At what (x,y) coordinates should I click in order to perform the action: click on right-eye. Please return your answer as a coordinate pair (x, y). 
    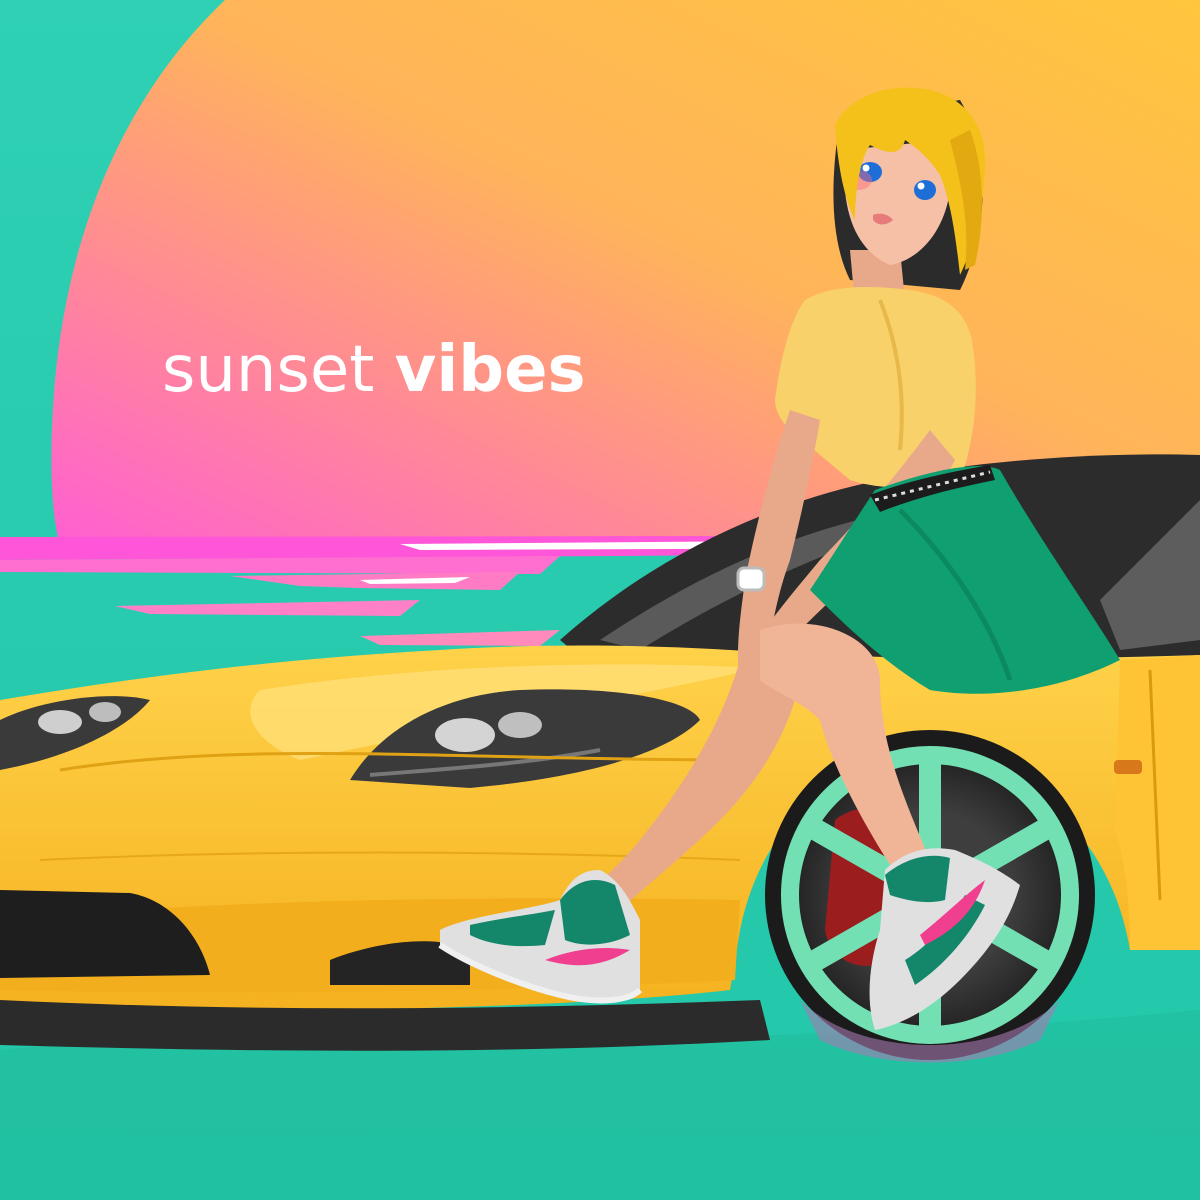
    Looking at the image, I should click on (925, 190).